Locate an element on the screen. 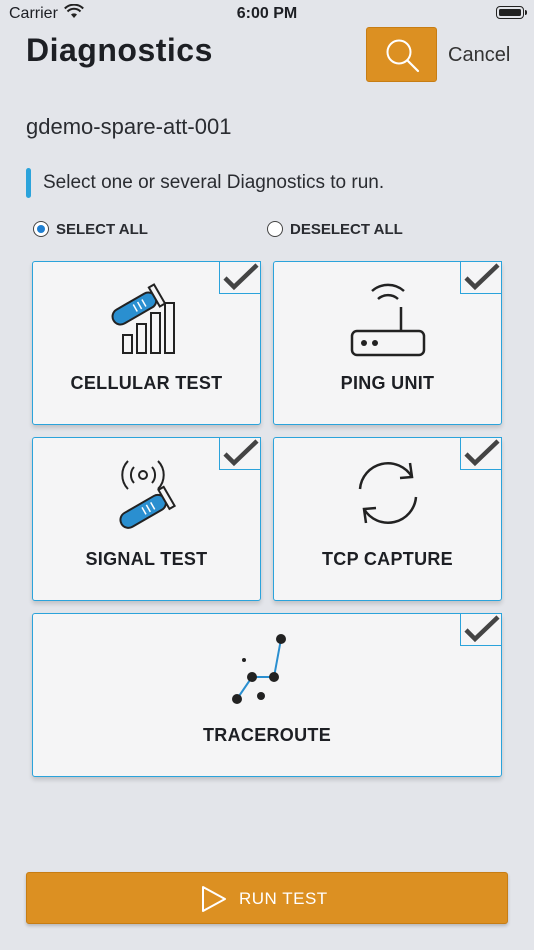  tile-signal-test: SIGNAL TEST is located at coordinates (146, 519).